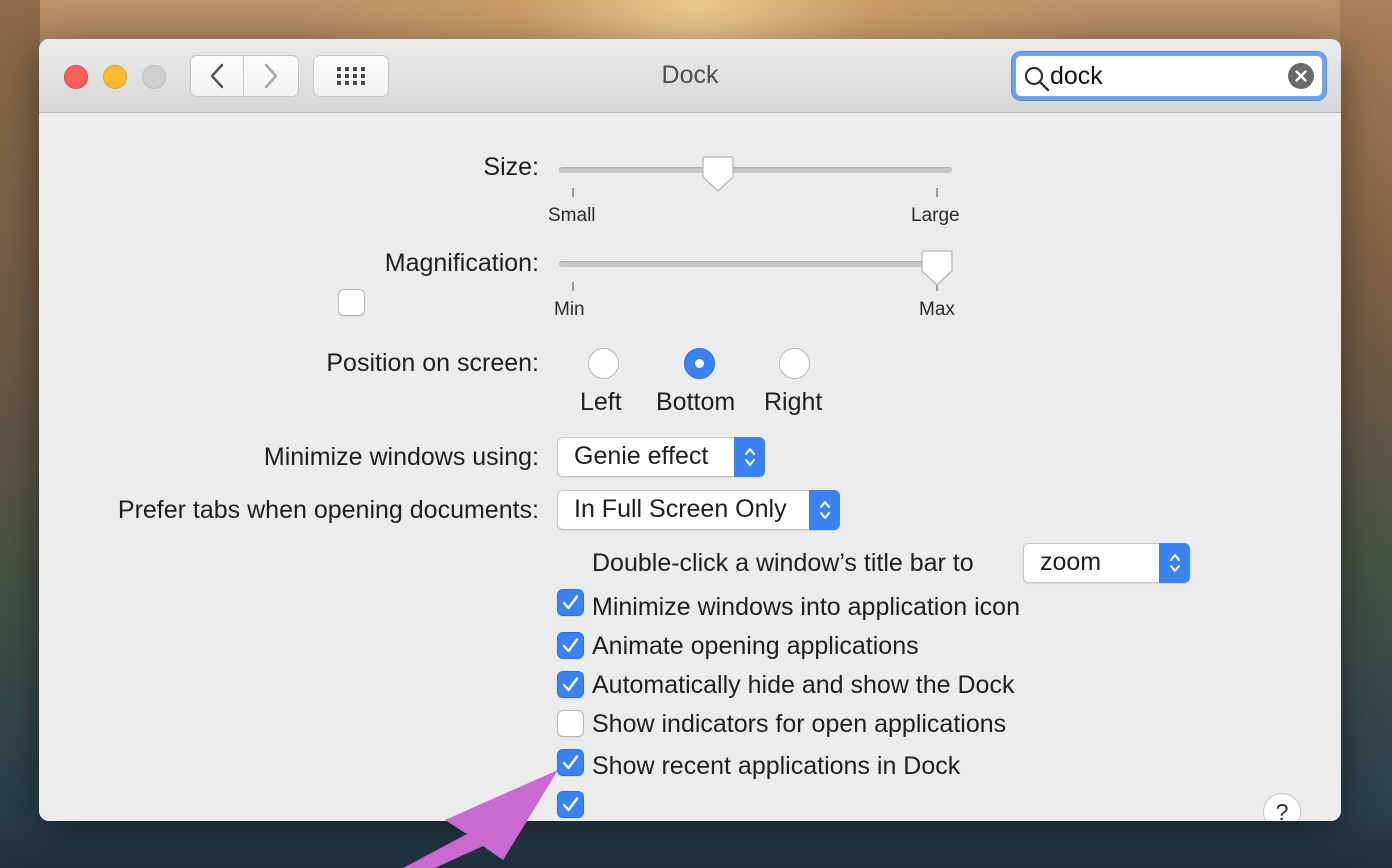  What do you see at coordinates (1106, 563) in the screenshot?
I see `double-click-action-popup: zoom` at bounding box center [1106, 563].